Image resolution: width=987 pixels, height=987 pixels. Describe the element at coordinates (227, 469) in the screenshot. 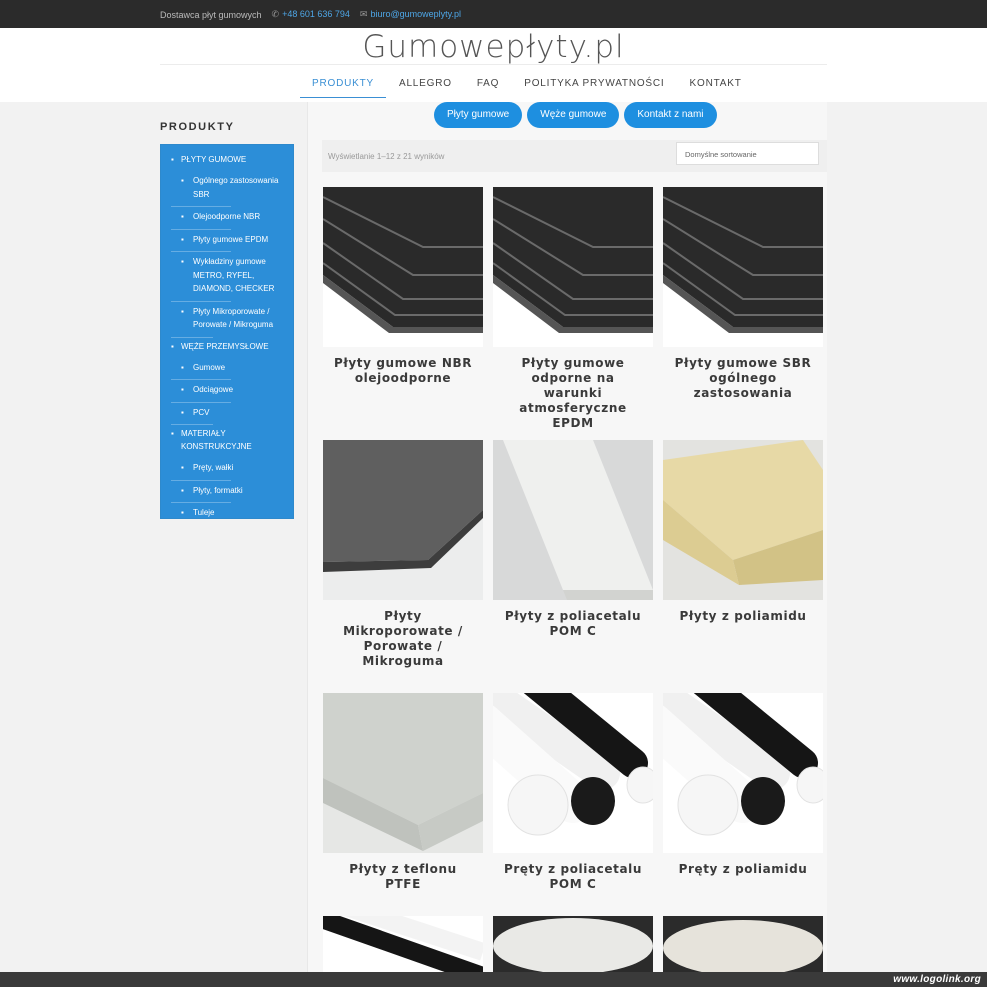

I see `sidebar-item: Pręty, wałki` at that location.